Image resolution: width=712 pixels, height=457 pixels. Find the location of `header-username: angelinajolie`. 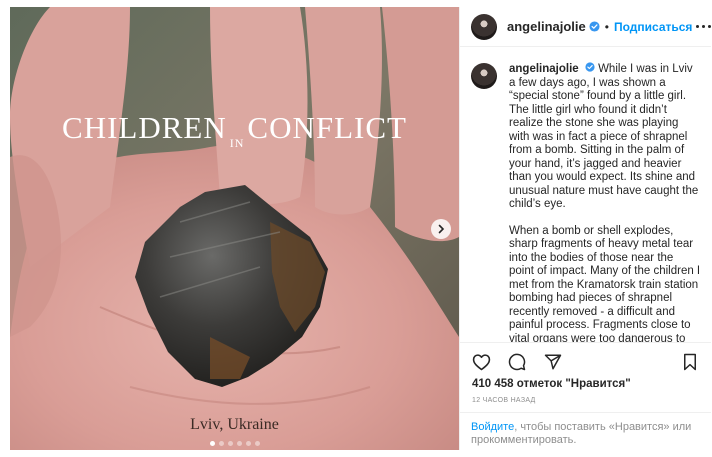

header-username: angelinajolie is located at coordinates (546, 26).